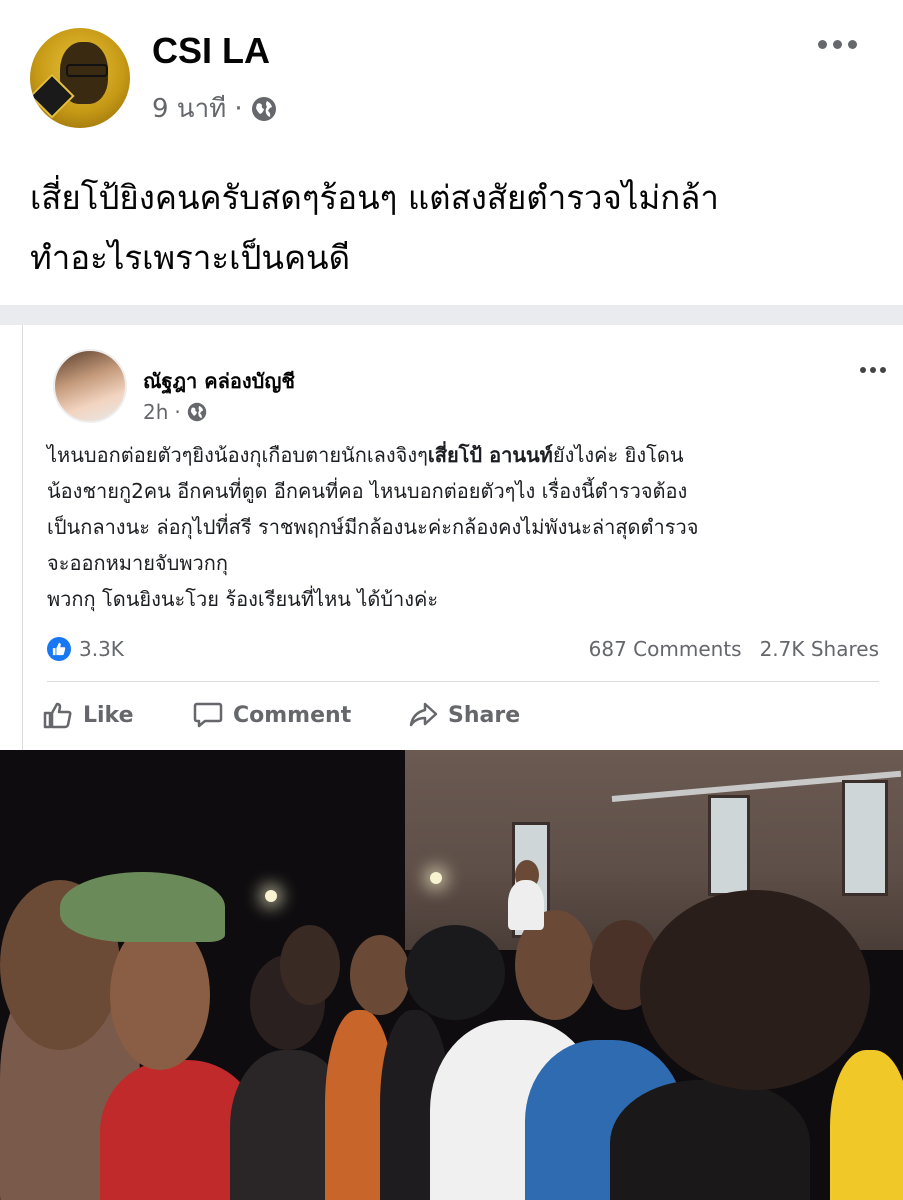 This screenshot has width=903, height=1200. What do you see at coordinates (189, 108) in the screenshot?
I see `outer-post-time: 9 นาที` at bounding box center [189, 108].